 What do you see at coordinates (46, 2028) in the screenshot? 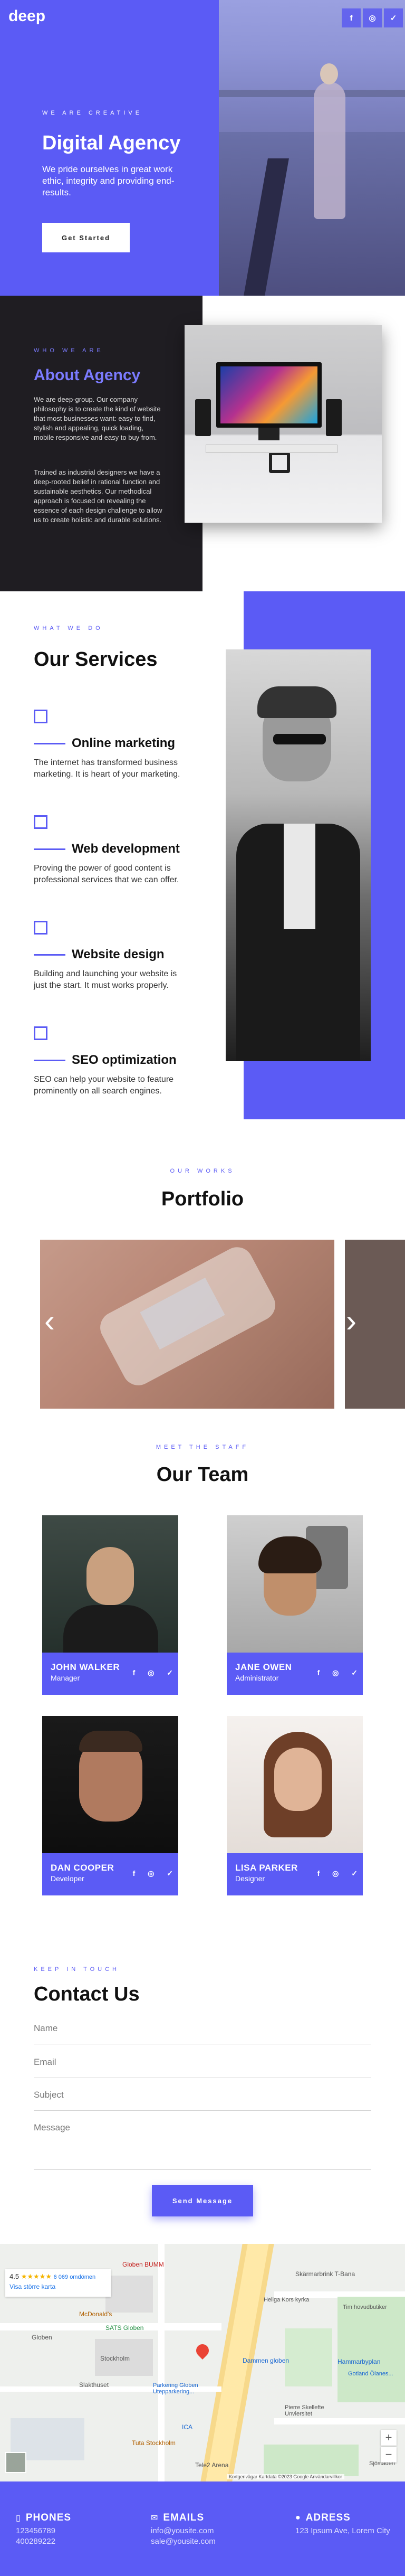
I see `name-field-label: Name` at bounding box center [46, 2028].